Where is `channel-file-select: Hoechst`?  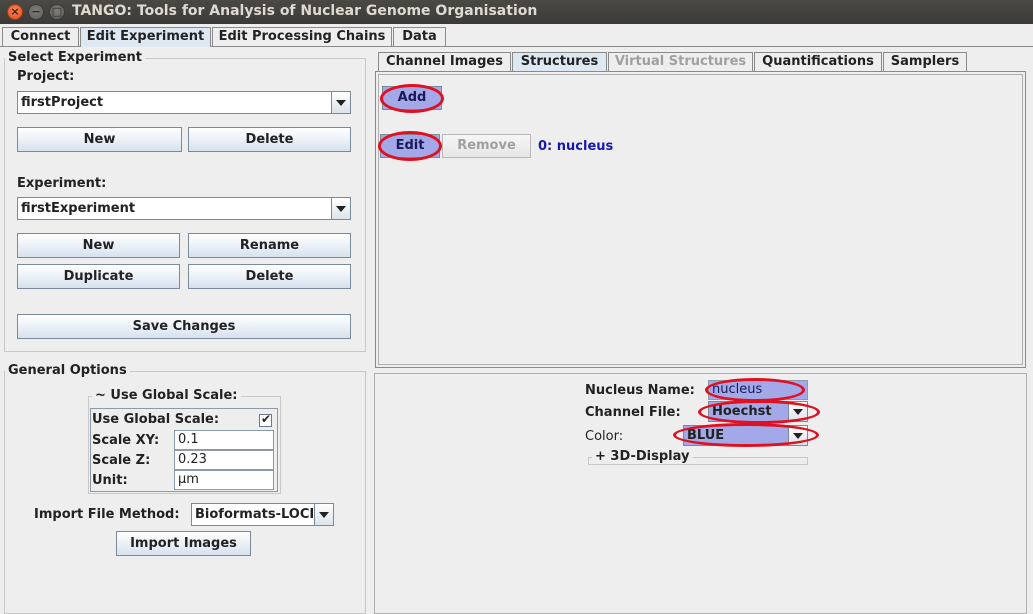 channel-file-select: Hoechst is located at coordinates (758, 411).